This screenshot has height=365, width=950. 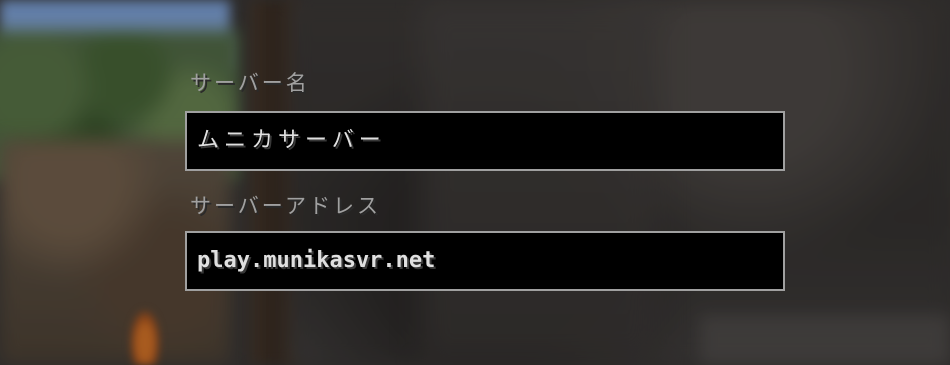 What do you see at coordinates (285, 206) in the screenshot?
I see `server-address-label: サーバーアドレス` at bounding box center [285, 206].